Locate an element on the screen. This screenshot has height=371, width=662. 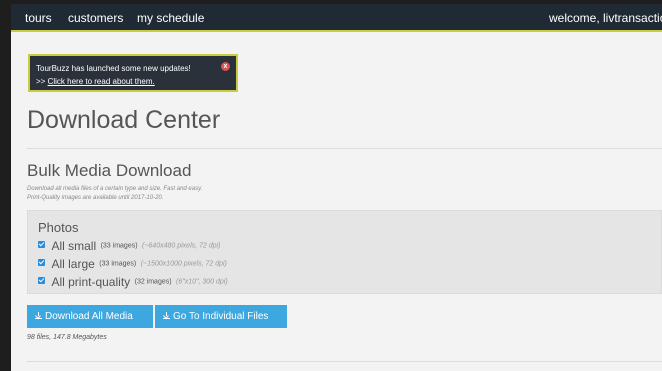
individual-files-label: Go To Individual Files is located at coordinates (221, 316).